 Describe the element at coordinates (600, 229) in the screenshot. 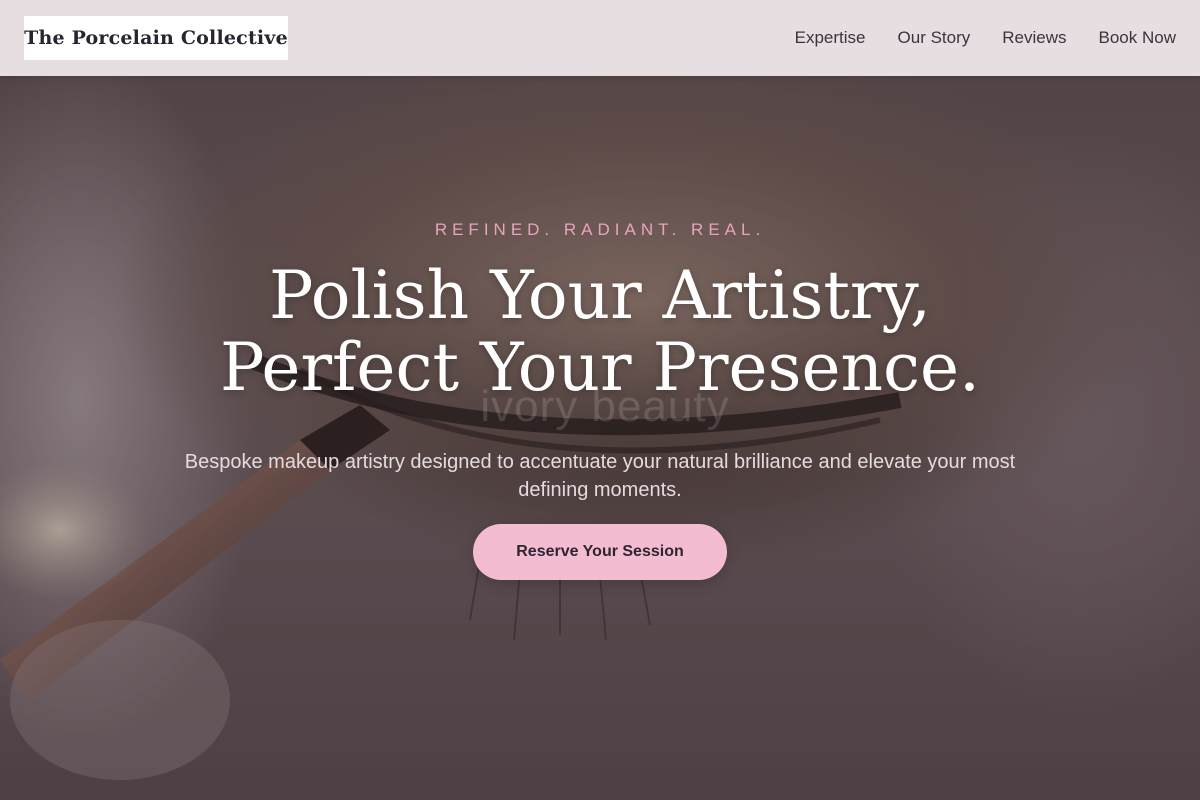

I see `hero-tagline: REFINED. RADIANT. REAL.` at that location.